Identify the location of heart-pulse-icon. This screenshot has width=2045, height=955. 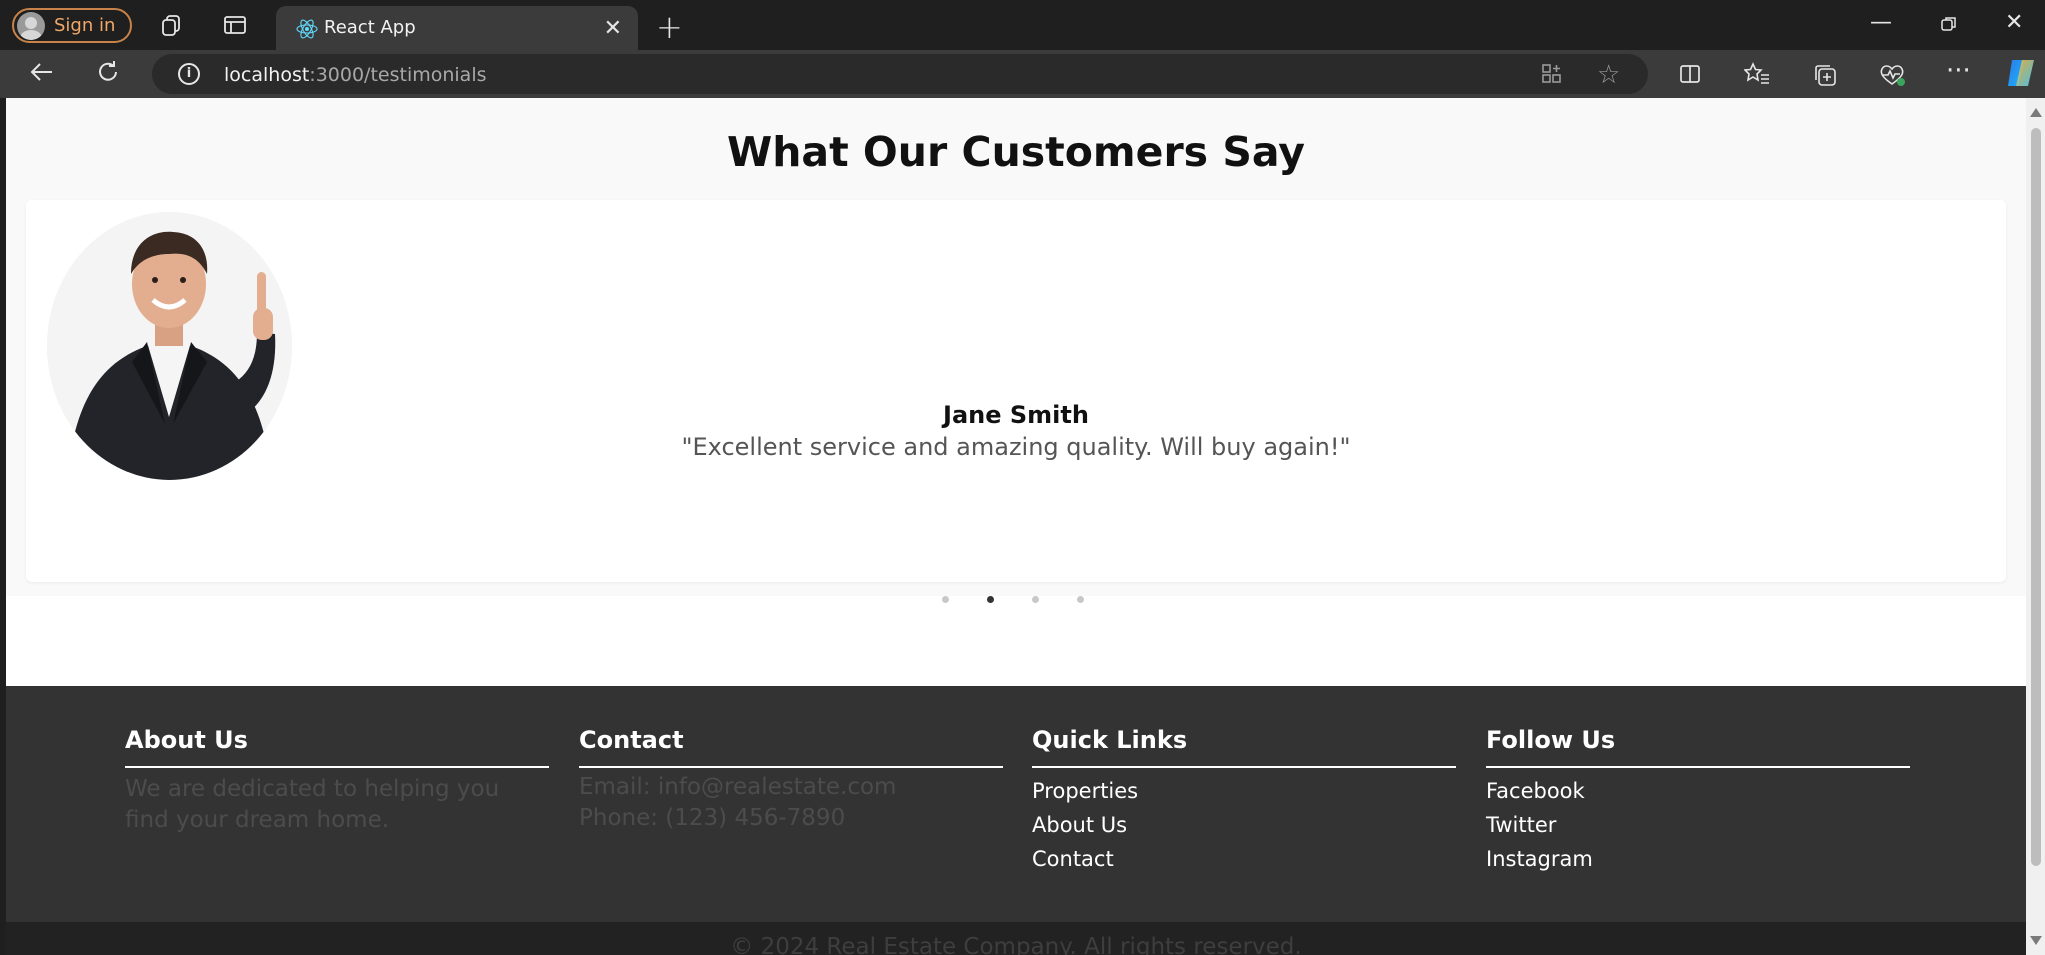
(1892, 78).